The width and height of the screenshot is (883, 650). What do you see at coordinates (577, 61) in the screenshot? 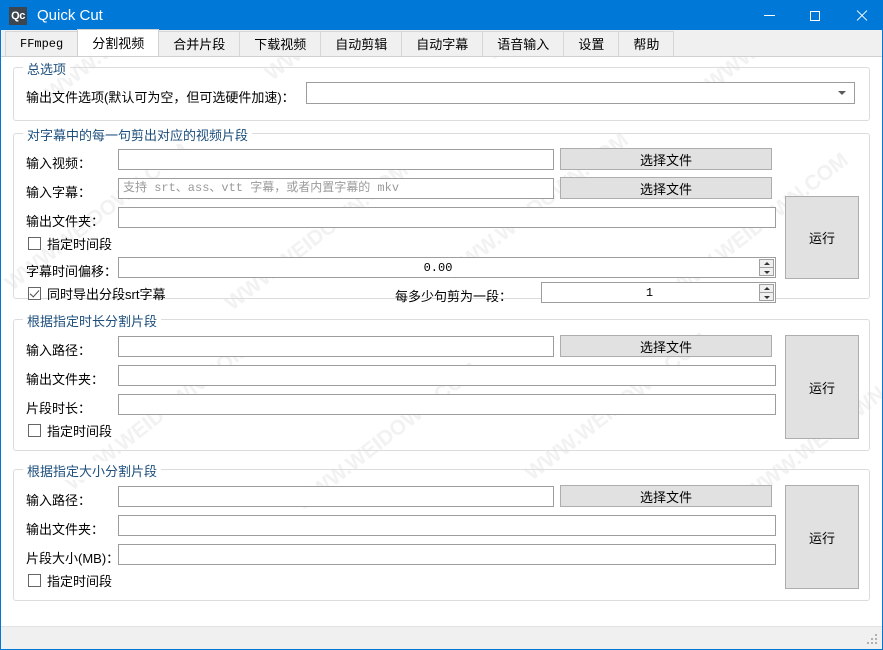
I see `watermark-text: WWW.WEIDOWN.COM` at bounding box center [577, 61].